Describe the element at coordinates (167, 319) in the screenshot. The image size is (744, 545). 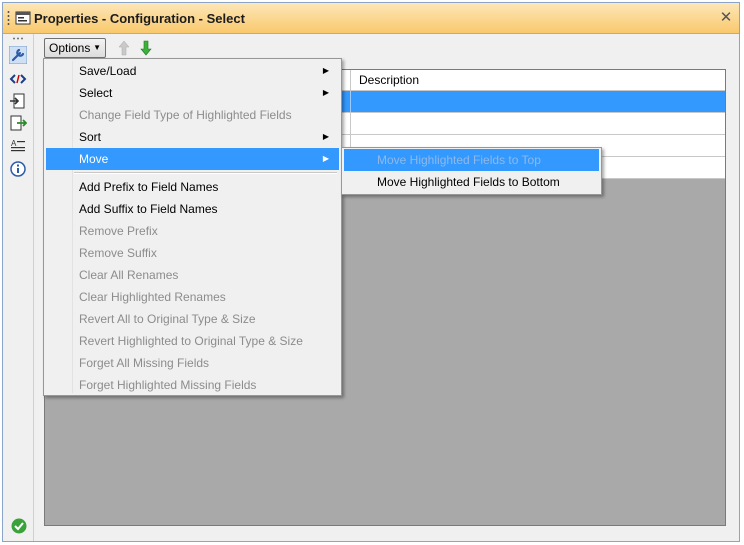
I see `menu-item-revert-all: Revert All to Original Type & Size` at that location.